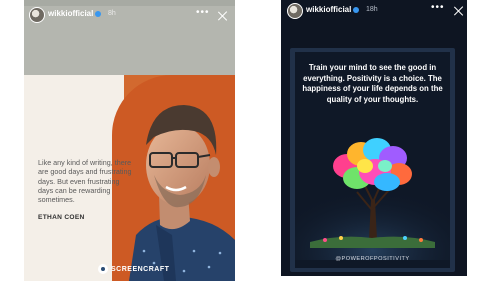 This screenshot has width=499, height=281. Describe the element at coordinates (103, 269) in the screenshot. I see `screencraft-logo-icon` at that location.